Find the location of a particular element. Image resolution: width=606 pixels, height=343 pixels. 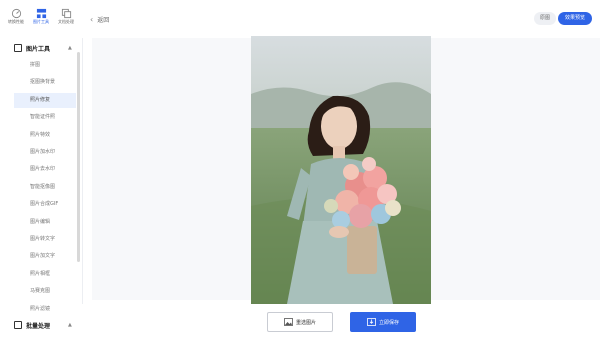

tab-label: 转换性能 is located at coordinates (16, 21).